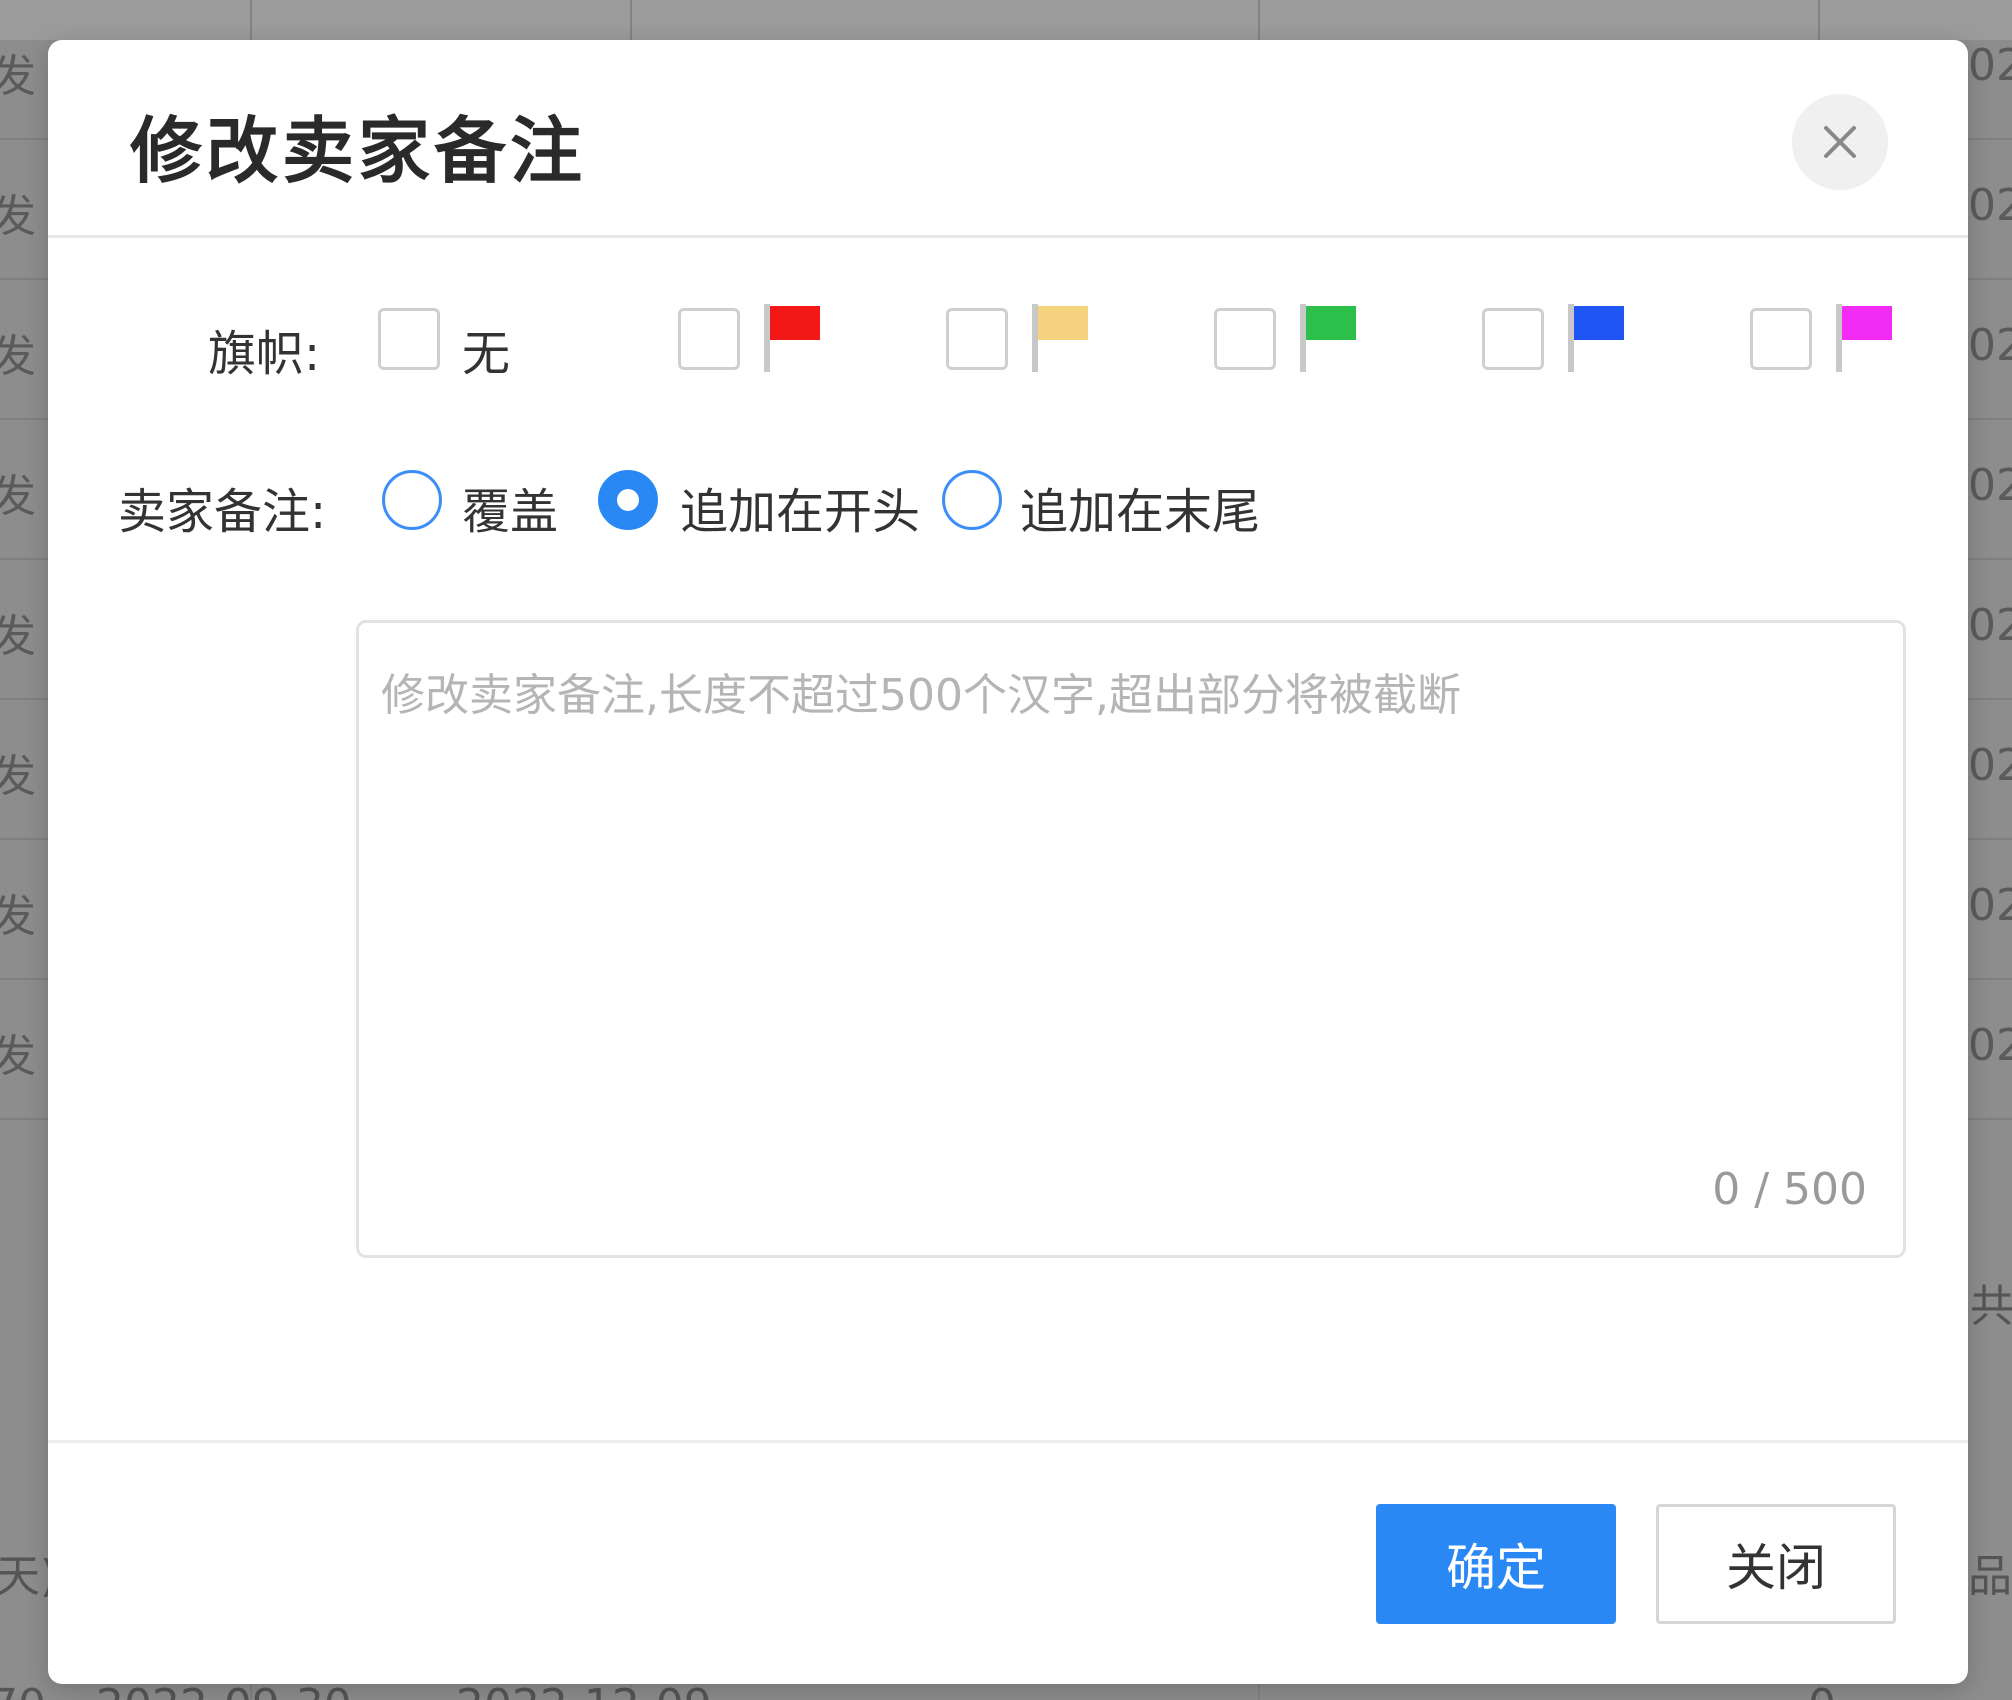 The width and height of the screenshot is (2012, 1700). I want to click on confirm-button: 确定, so click(1496, 1564).